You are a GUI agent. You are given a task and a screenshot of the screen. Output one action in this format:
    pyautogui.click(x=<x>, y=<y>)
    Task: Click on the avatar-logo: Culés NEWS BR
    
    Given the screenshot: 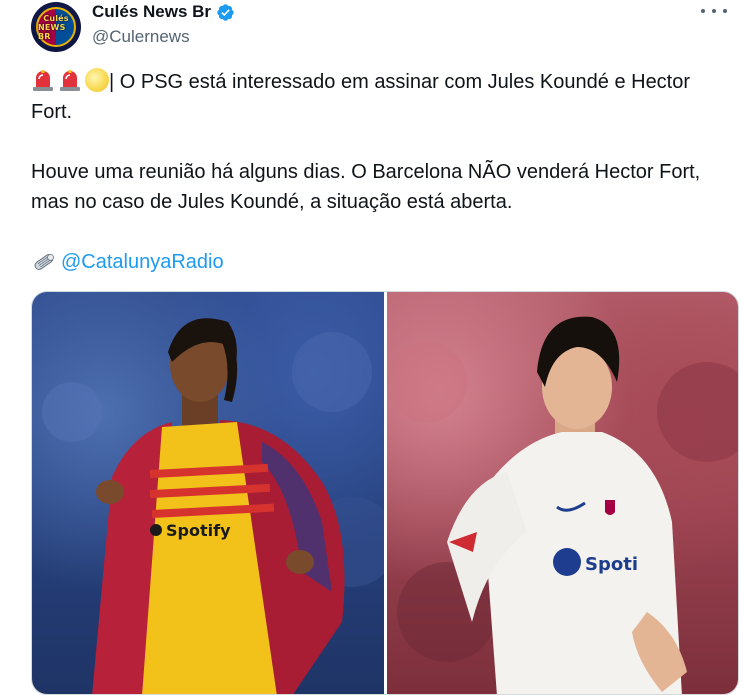 What is the action you would take?
    pyautogui.click(x=56, y=27)
    